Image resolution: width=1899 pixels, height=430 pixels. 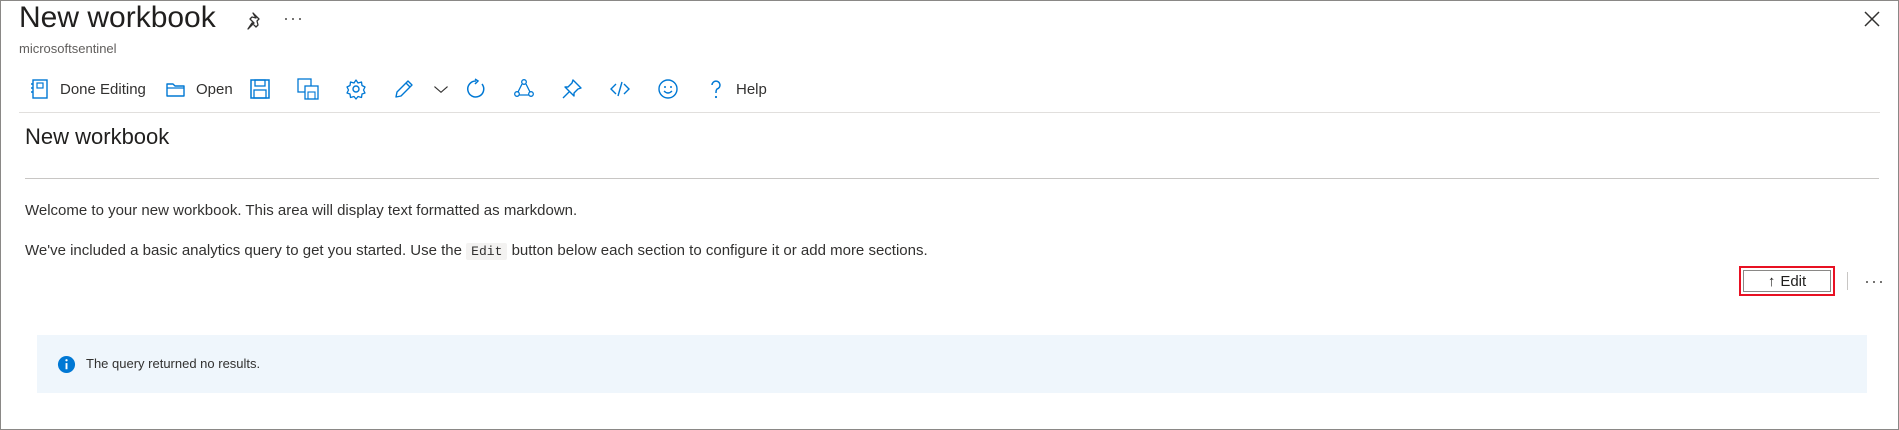 What do you see at coordinates (103, 89) in the screenshot?
I see `done-editing-label: Done Editing` at bounding box center [103, 89].